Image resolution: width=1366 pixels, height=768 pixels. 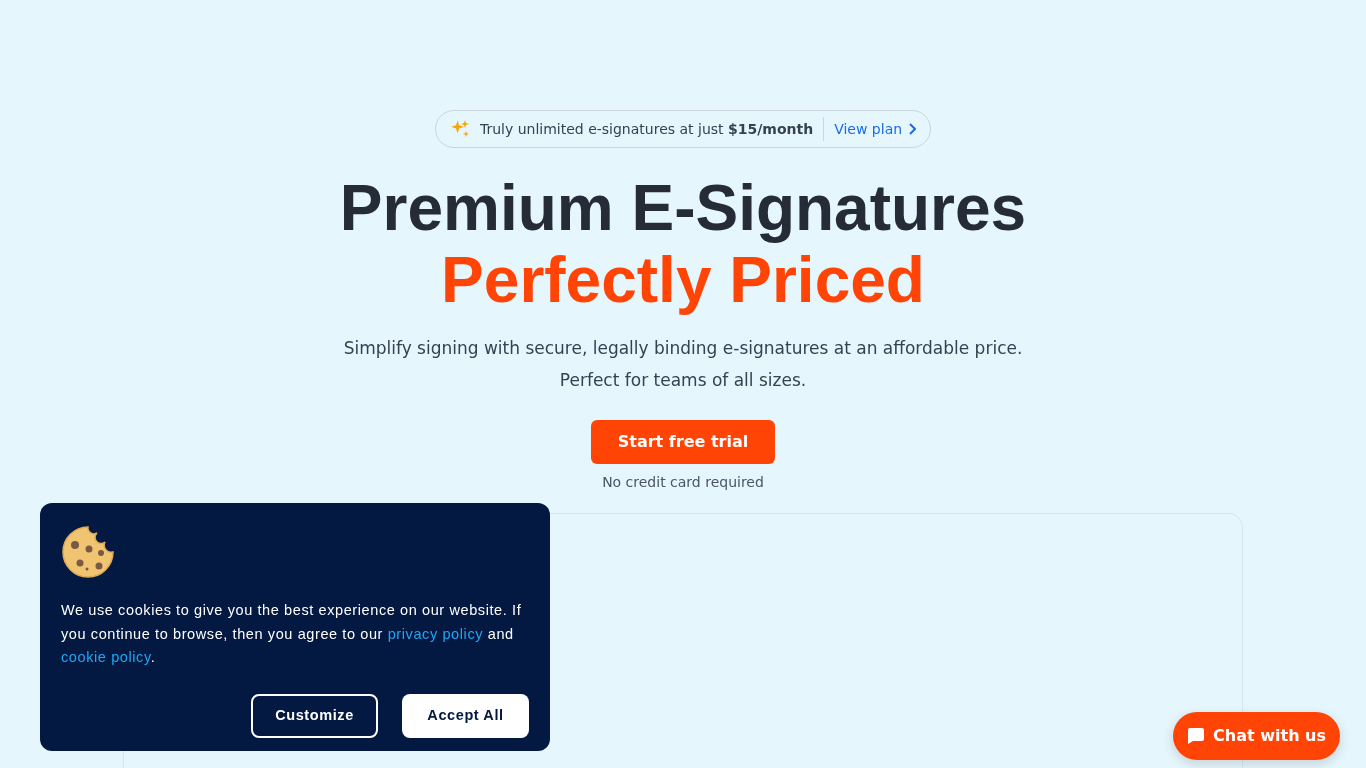 I want to click on announcement-text: Truly unlimited e-signatures at just $15/month, so click(x=646, y=129).